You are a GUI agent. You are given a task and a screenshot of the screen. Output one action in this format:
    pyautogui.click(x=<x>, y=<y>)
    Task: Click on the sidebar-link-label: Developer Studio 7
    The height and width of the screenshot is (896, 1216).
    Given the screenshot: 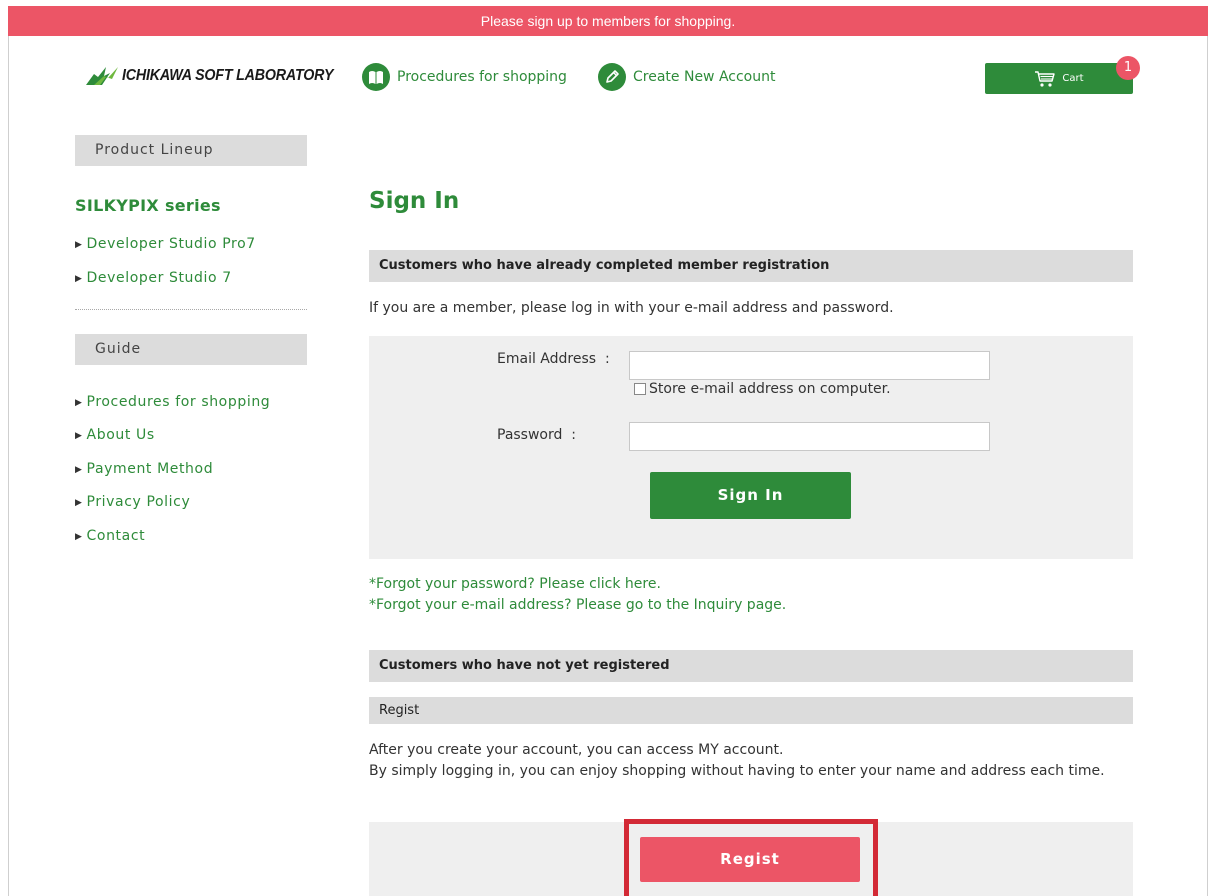 What is the action you would take?
    pyautogui.click(x=159, y=278)
    